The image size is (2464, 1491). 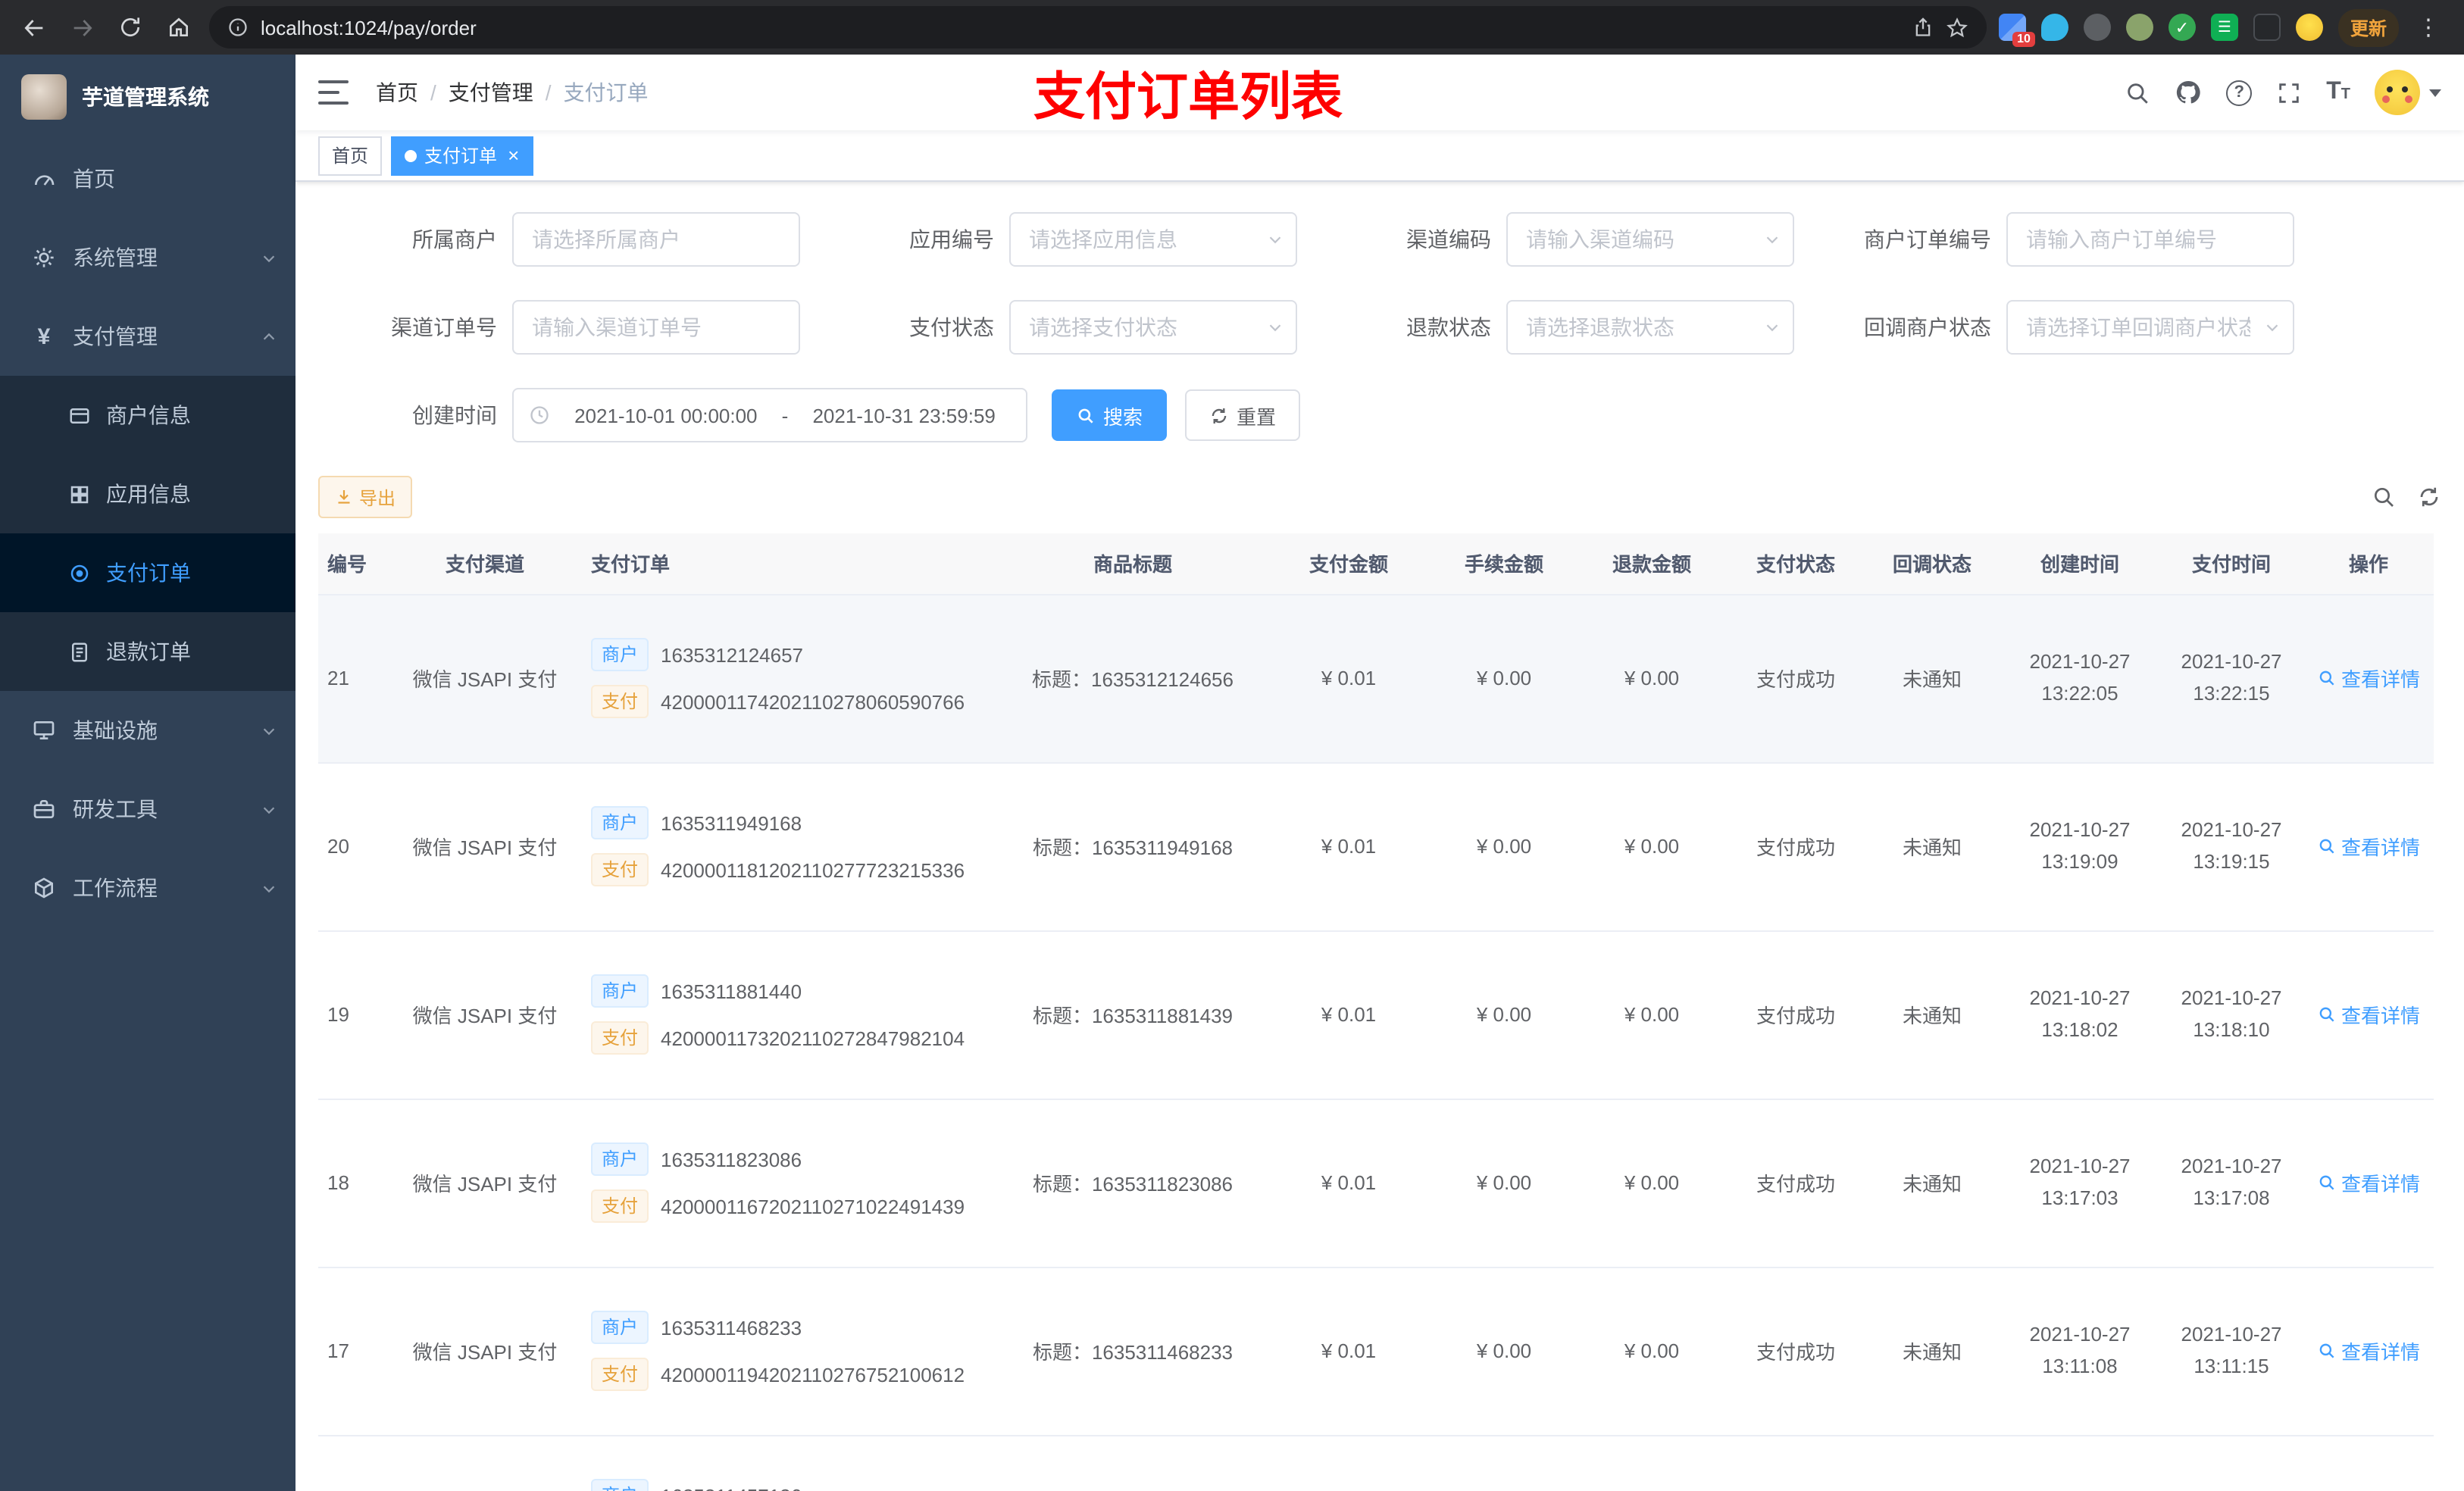 What do you see at coordinates (2137, 92) in the screenshot?
I see `search-icon` at bounding box center [2137, 92].